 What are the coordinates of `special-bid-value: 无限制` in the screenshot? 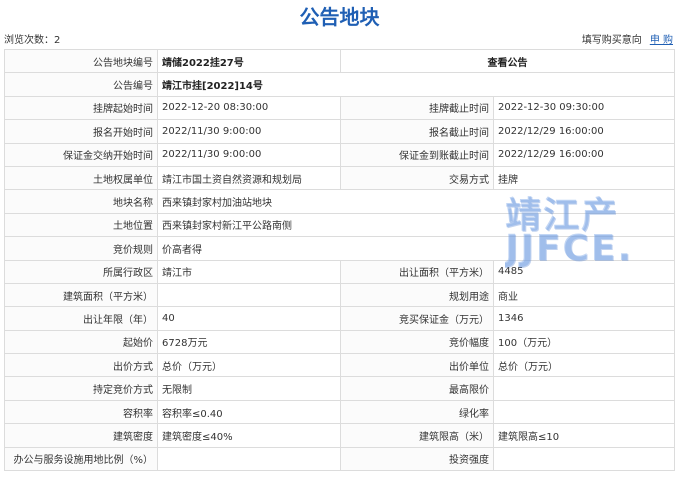 It's located at (249, 388).